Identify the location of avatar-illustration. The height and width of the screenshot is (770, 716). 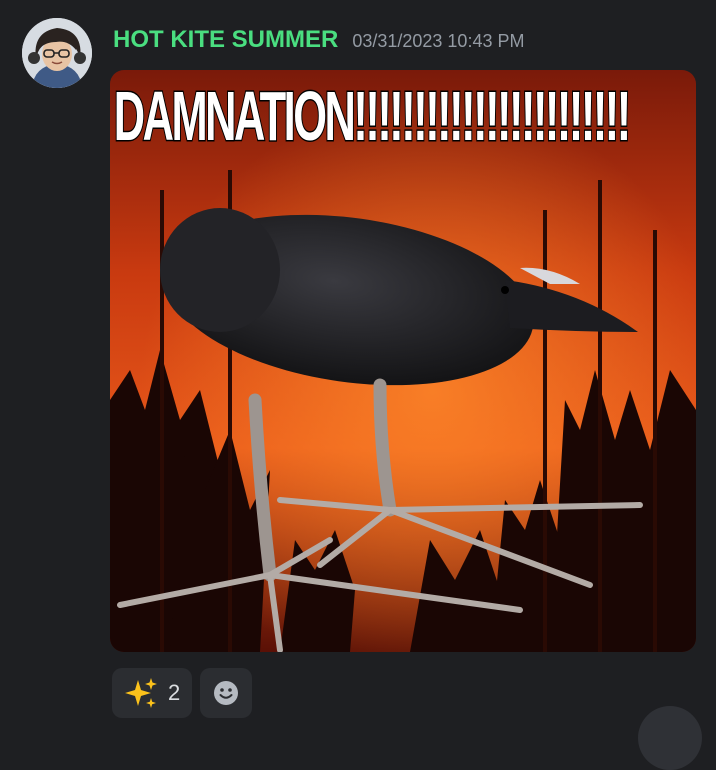
(57, 53).